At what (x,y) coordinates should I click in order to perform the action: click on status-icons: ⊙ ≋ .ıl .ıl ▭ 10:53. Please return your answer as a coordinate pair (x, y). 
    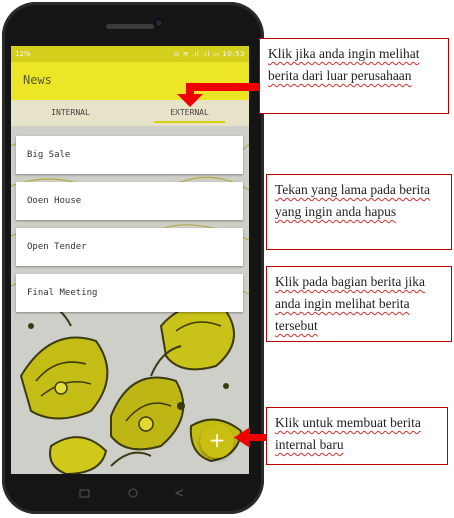
    Looking at the image, I should click on (209, 54).